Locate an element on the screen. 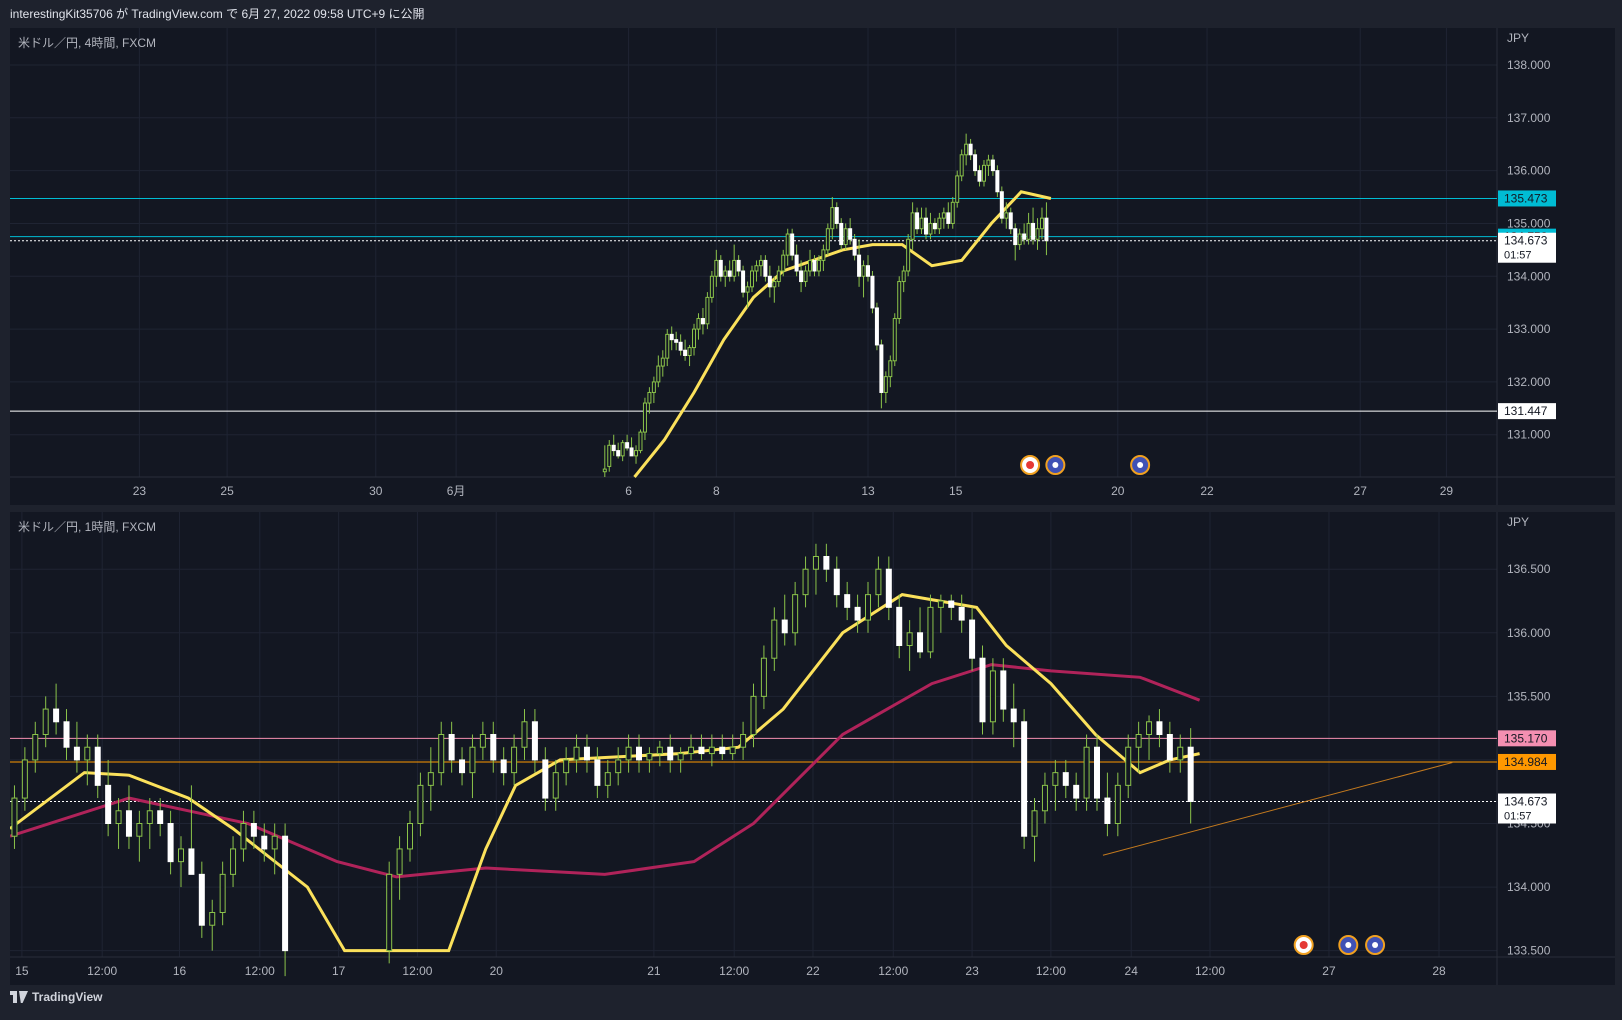  currency-label: JPY is located at coordinates (1518, 38).